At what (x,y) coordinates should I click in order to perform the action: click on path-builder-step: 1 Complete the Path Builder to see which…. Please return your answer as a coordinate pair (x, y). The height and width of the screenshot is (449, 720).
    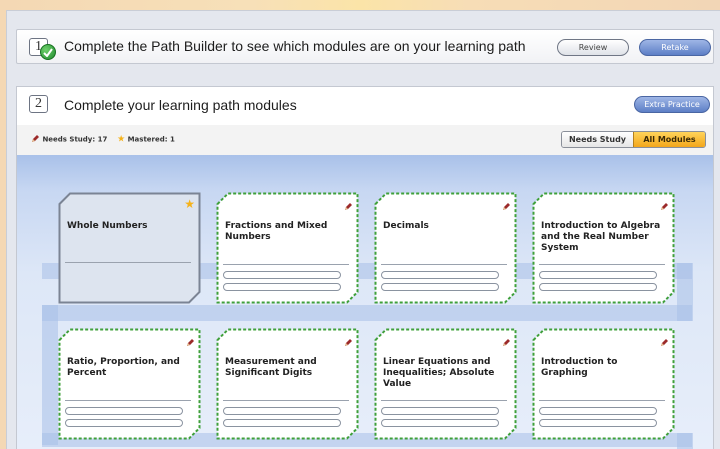
    Looking at the image, I should click on (365, 46).